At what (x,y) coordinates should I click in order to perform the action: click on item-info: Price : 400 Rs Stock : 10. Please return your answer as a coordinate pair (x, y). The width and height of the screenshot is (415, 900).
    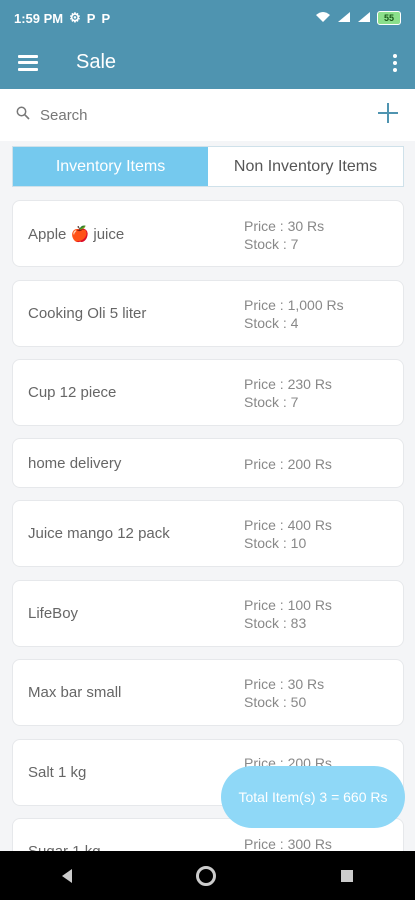
    Looking at the image, I should click on (288, 534).